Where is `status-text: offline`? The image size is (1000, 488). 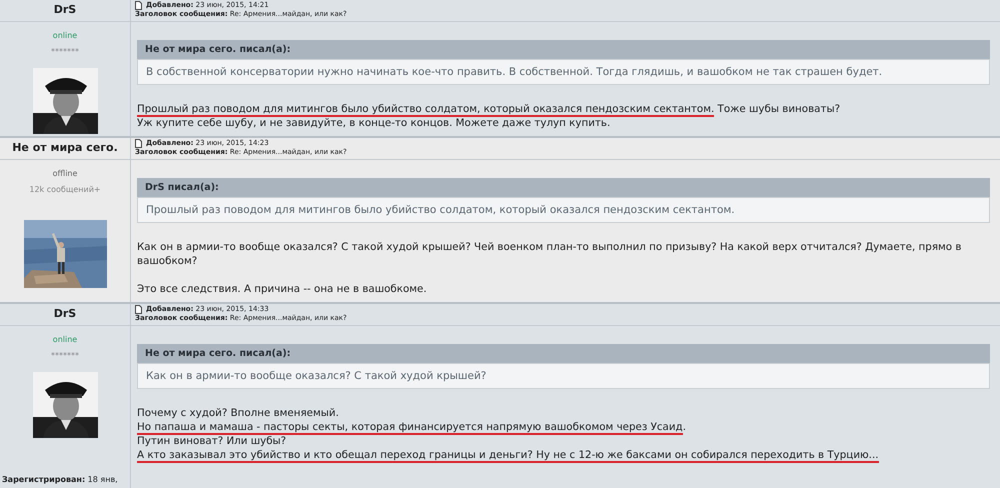 status-text: offline is located at coordinates (65, 174).